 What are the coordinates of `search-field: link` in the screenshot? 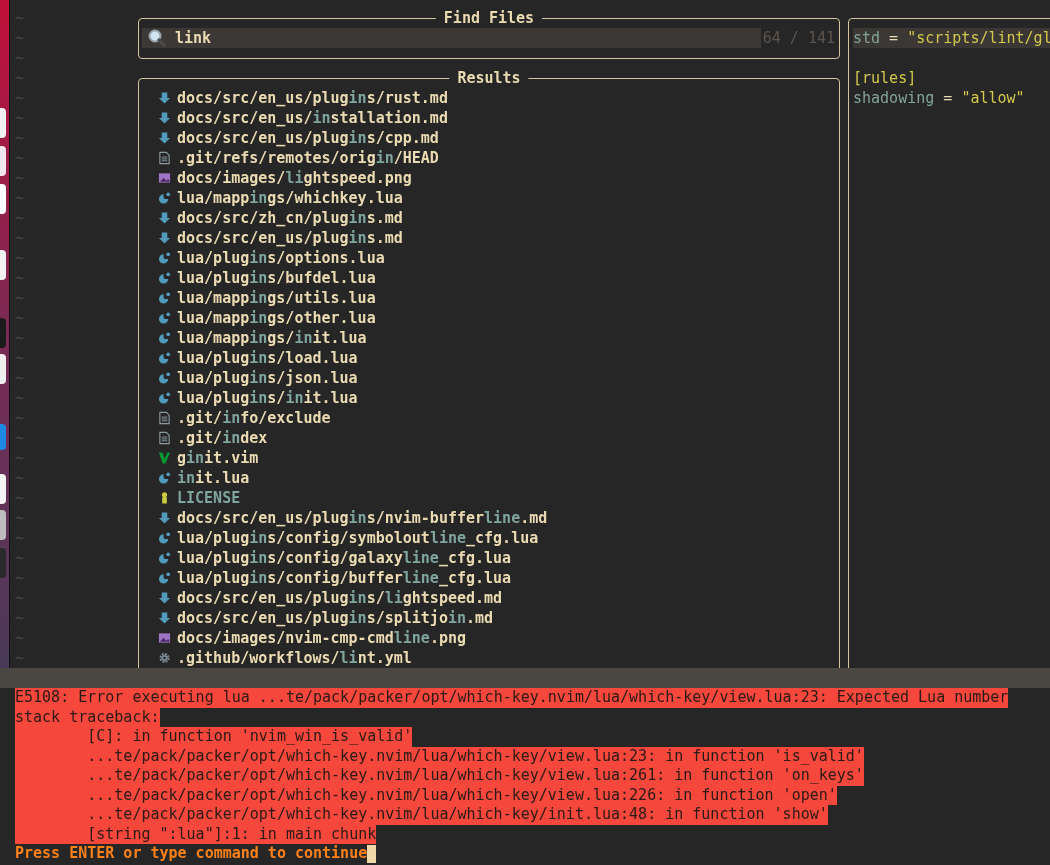 It's located at (451, 38).